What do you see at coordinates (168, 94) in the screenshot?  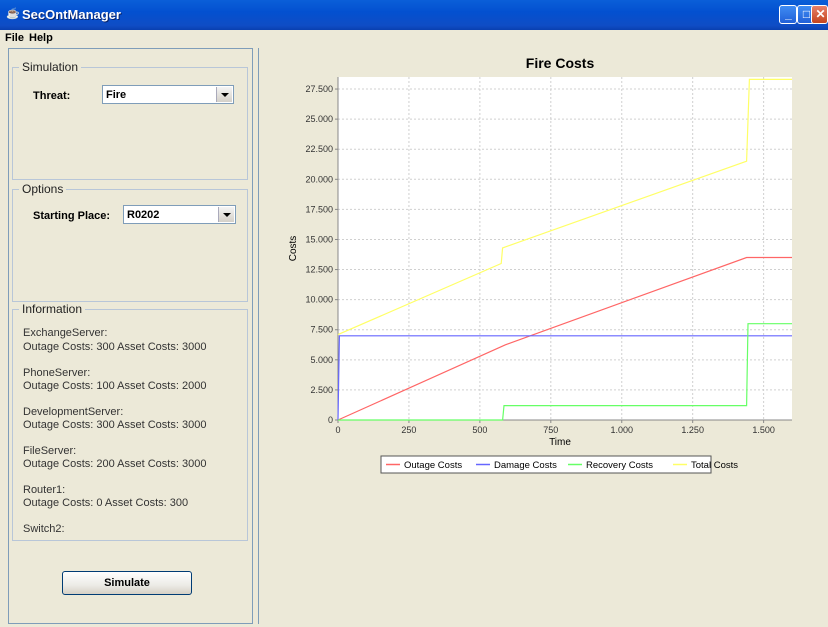 I see `threat-select: Fire` at bounding box center [168, 94].